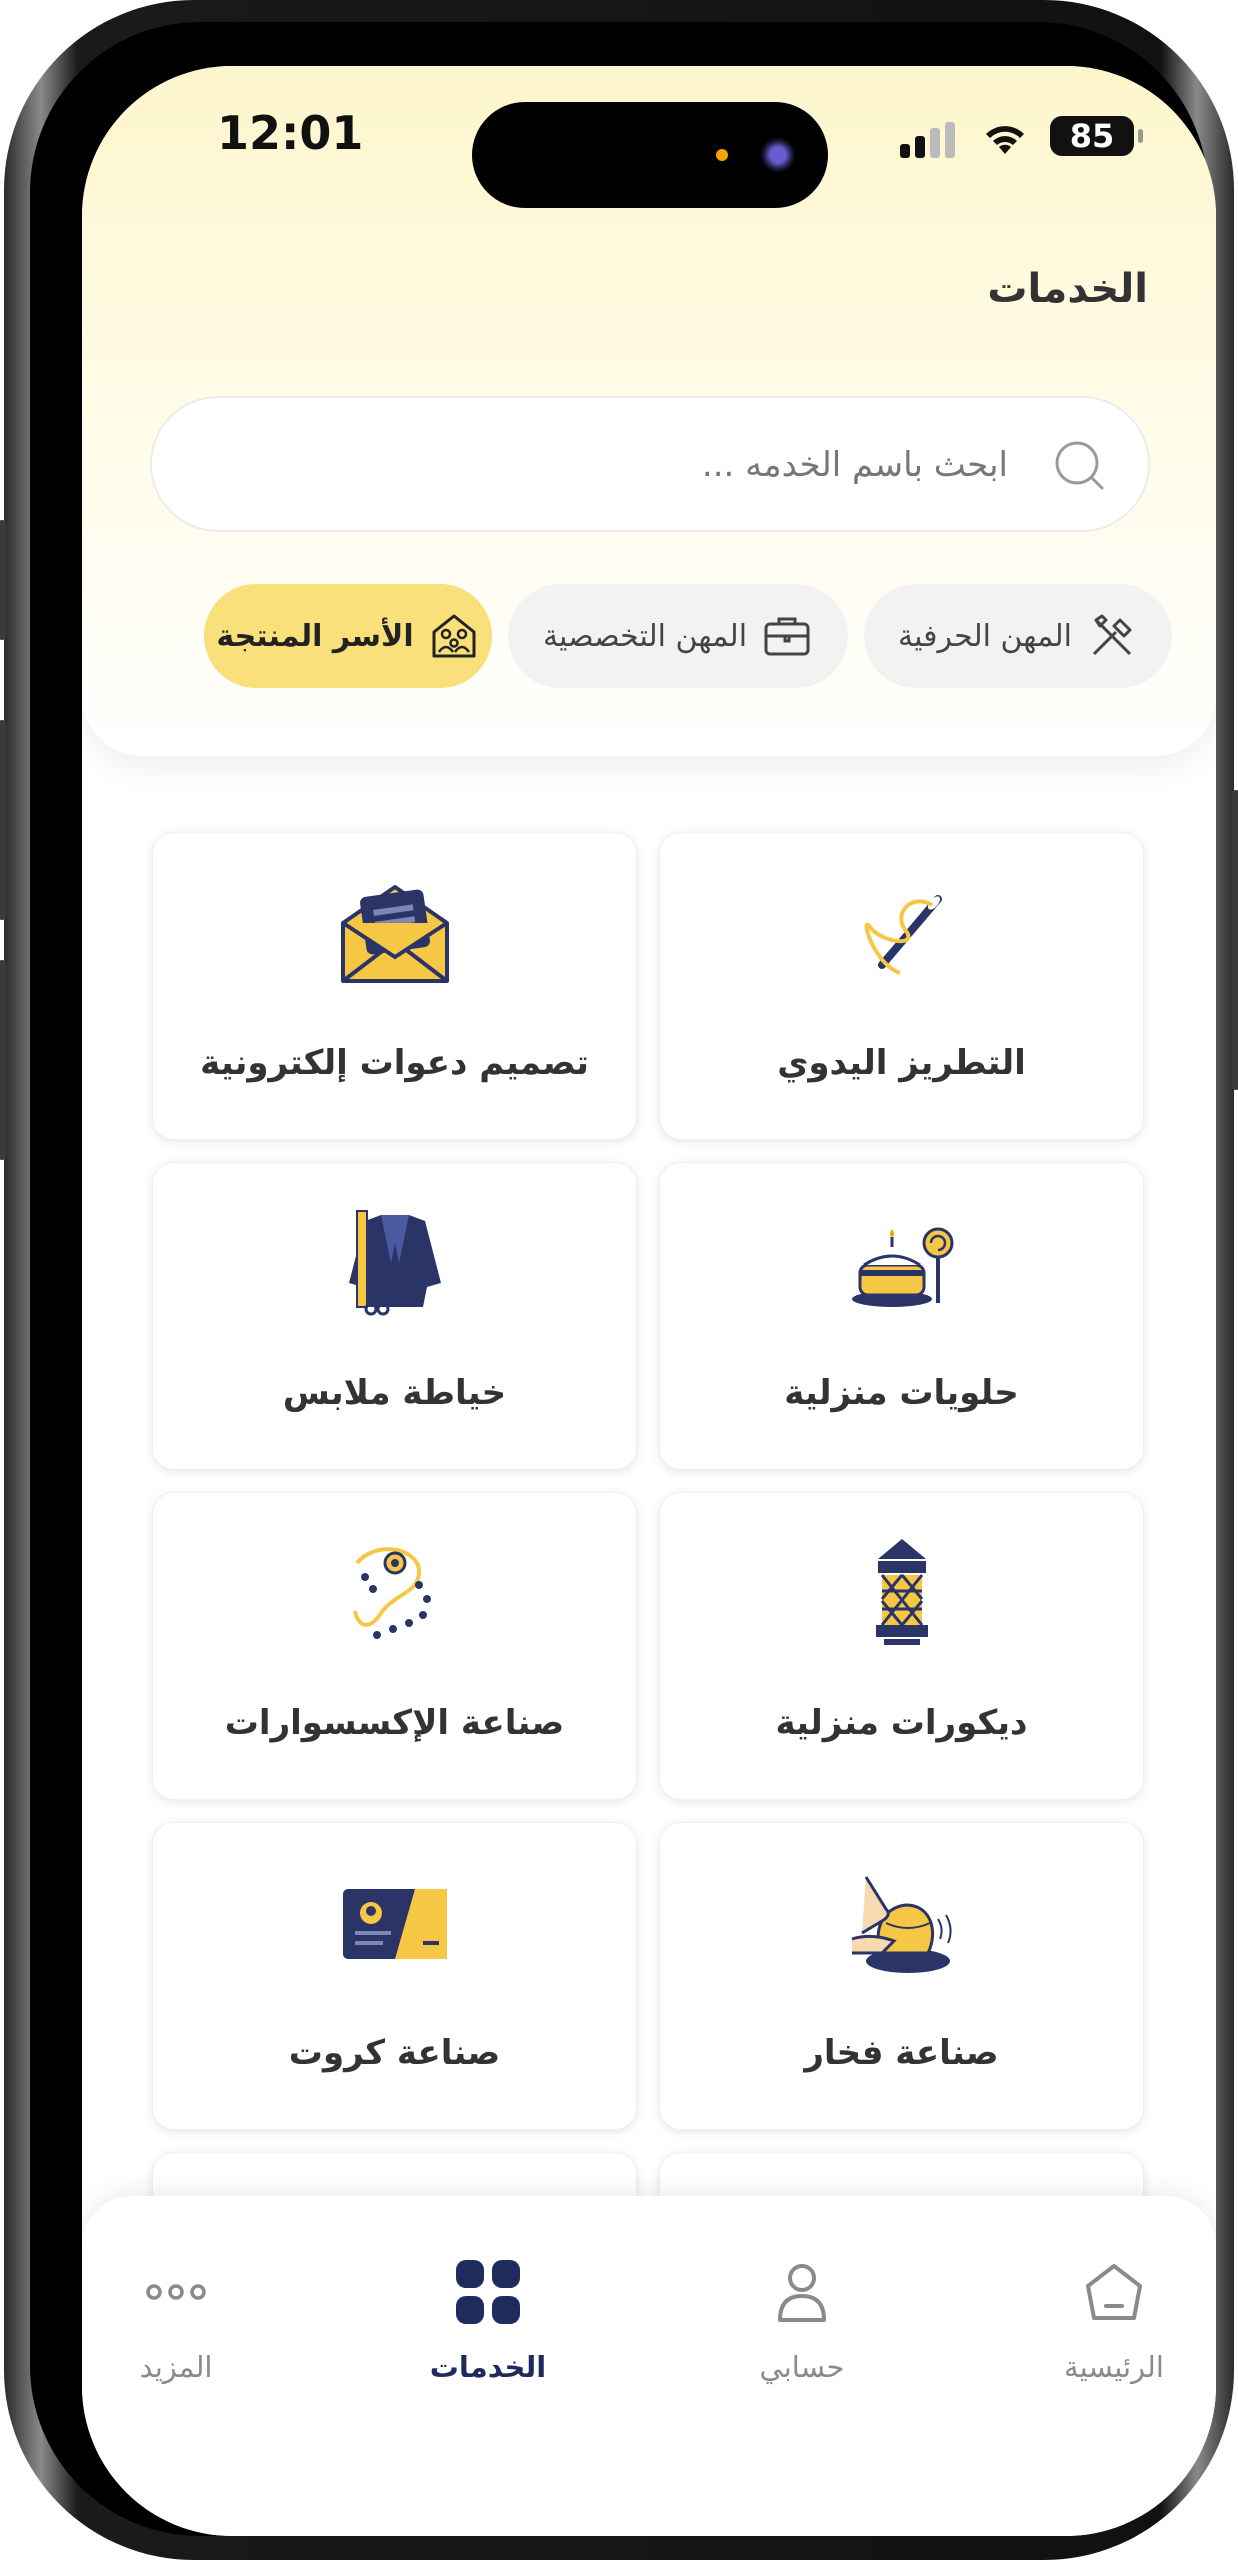 The height and width of the screenshot is (2560, 1238). Describe the element at coordinates (902, 1267) in the screenshot. I see `cake-icon` at that location.